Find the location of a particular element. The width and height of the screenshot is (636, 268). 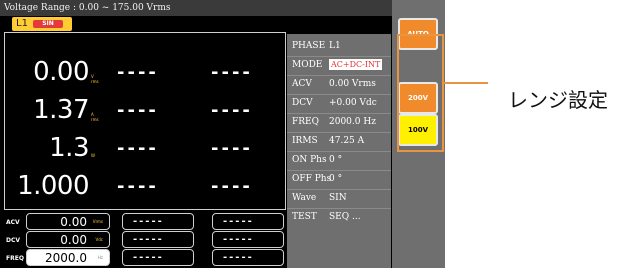

setting-unit: Vdc is located at coordinates (99, 239).